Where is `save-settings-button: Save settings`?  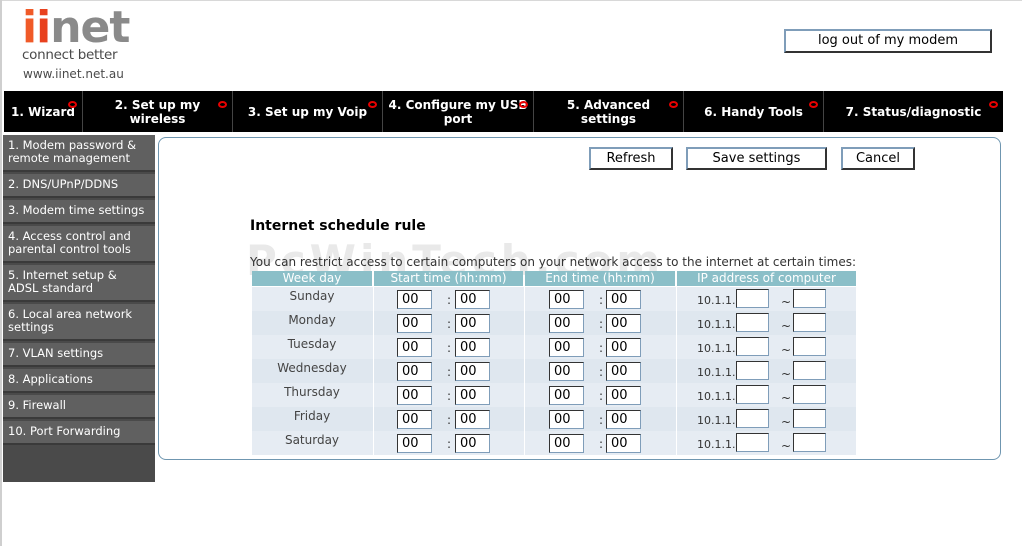 save-settings-button: Save settings is located at coordinates (756, 158).